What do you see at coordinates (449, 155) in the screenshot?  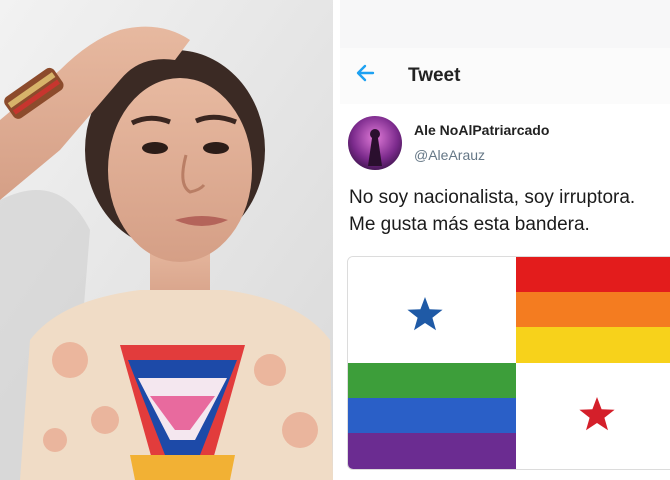 I see `user-handle: @AleArauz` at bounding box center [449, 155].